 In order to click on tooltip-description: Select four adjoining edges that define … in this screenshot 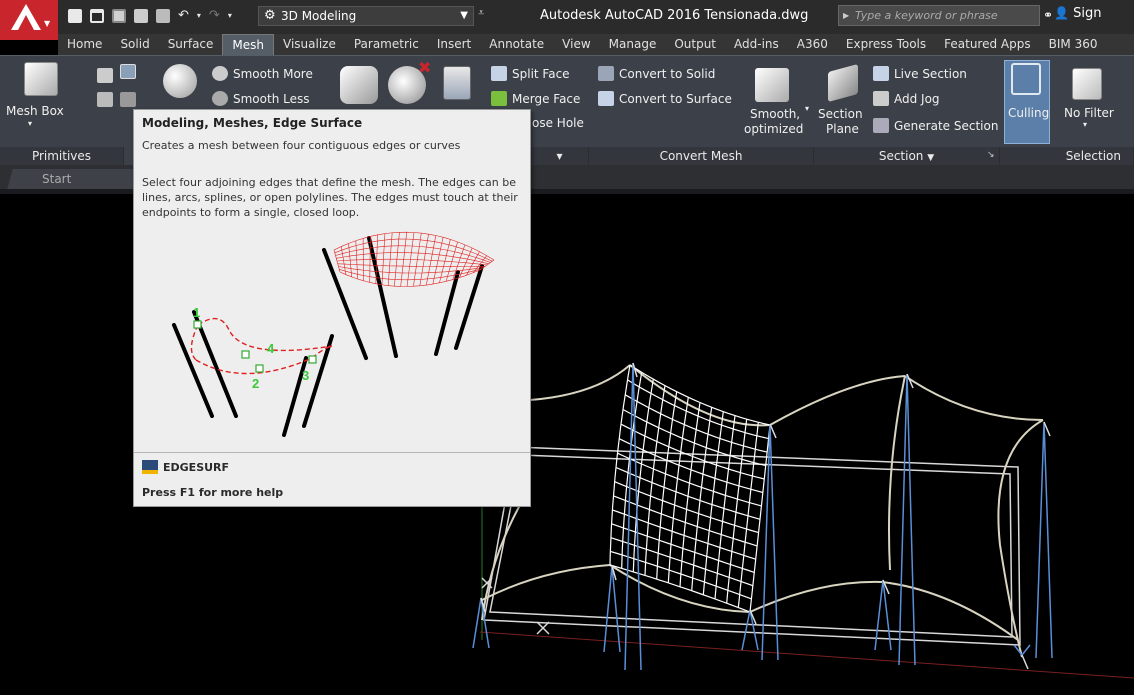, I will do `click(330, 197)`.